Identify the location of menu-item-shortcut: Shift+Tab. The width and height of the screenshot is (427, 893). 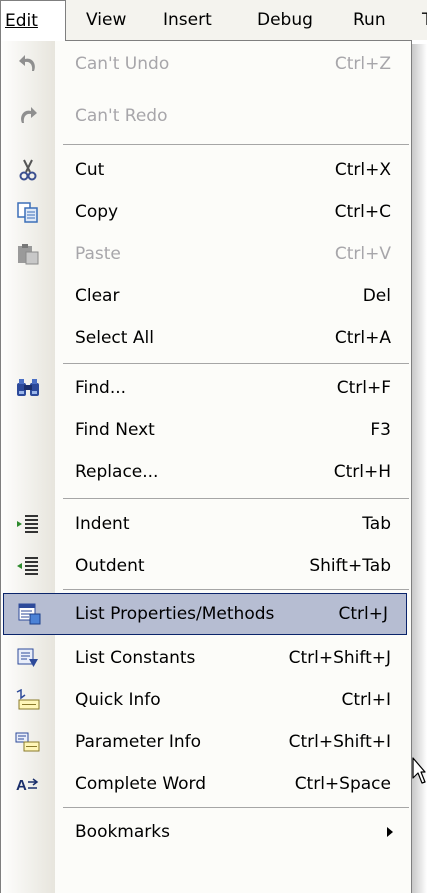
(350, 566).